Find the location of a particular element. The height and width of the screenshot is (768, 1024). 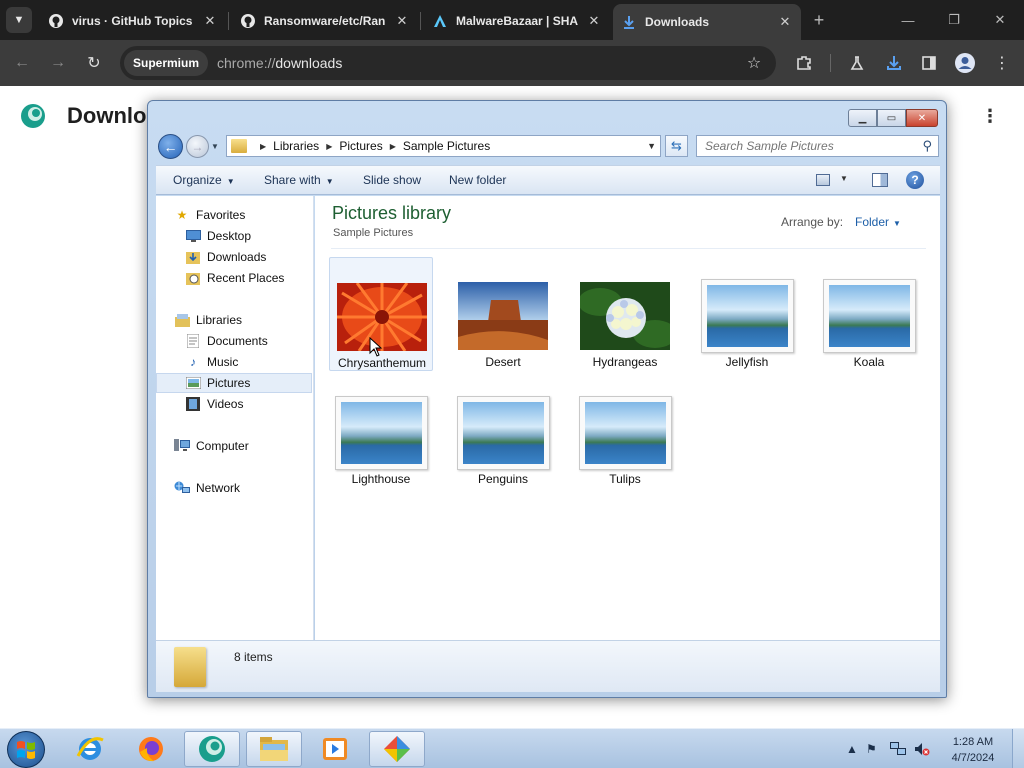

nav-item-libraries: Libraries is located at coordinates (234, 320).